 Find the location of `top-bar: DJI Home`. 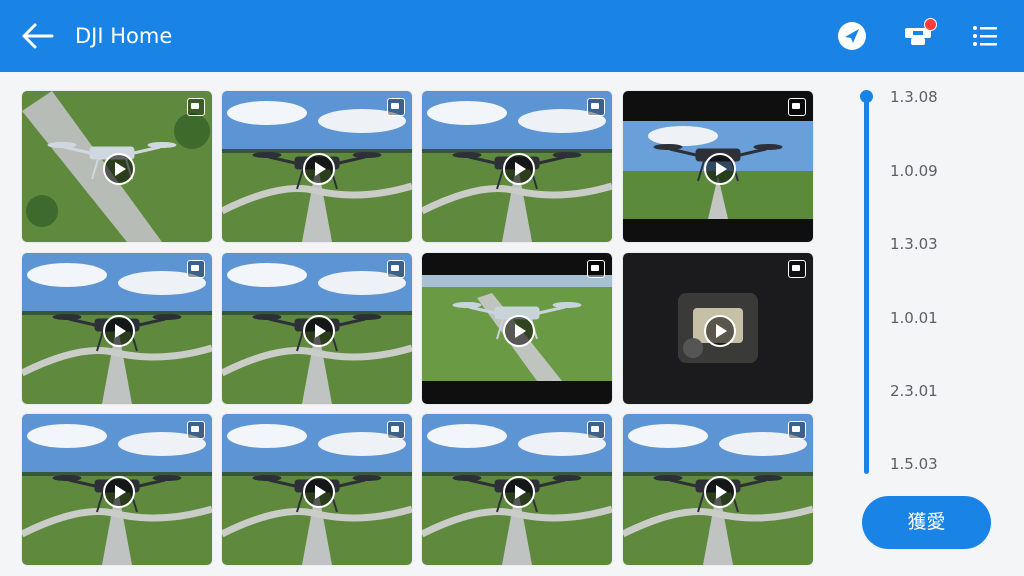

top-bar: DJI Home is located at coordinates (512, 36).